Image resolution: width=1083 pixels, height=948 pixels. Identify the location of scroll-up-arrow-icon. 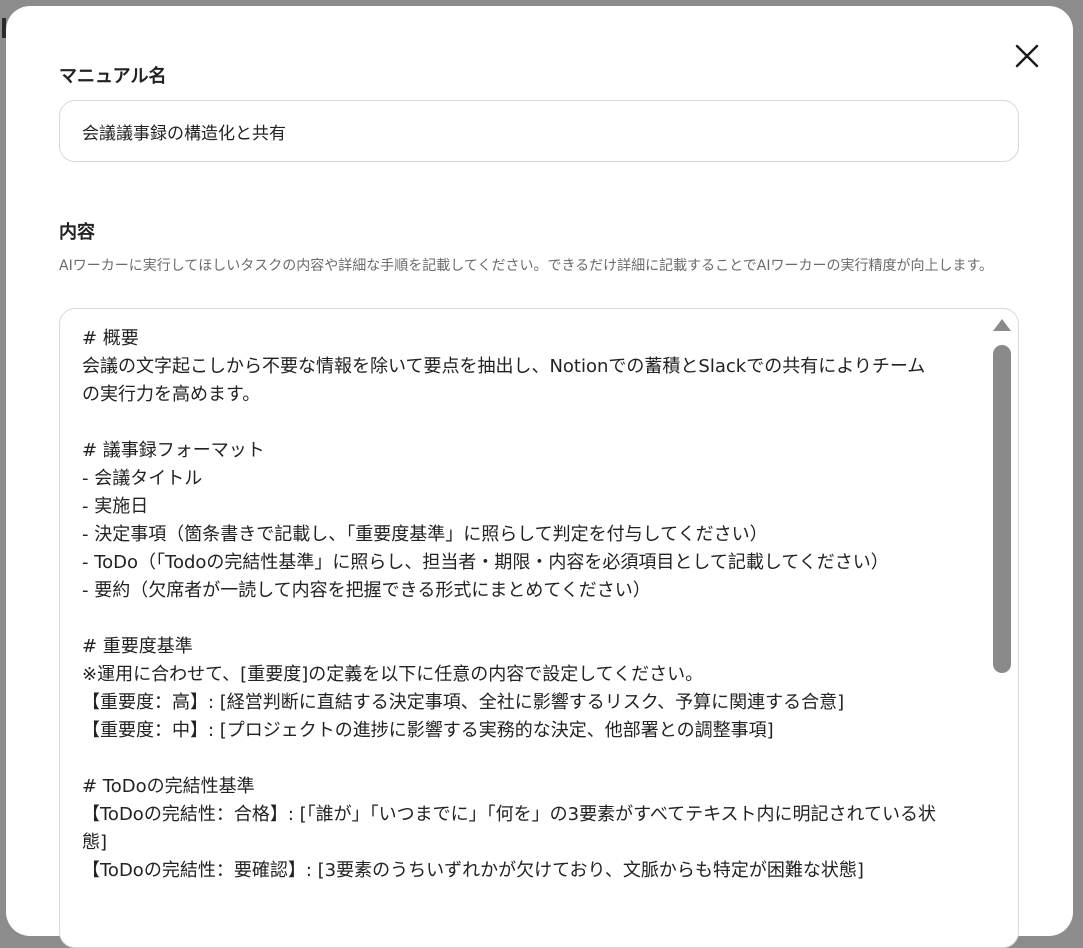
(1002, 325).